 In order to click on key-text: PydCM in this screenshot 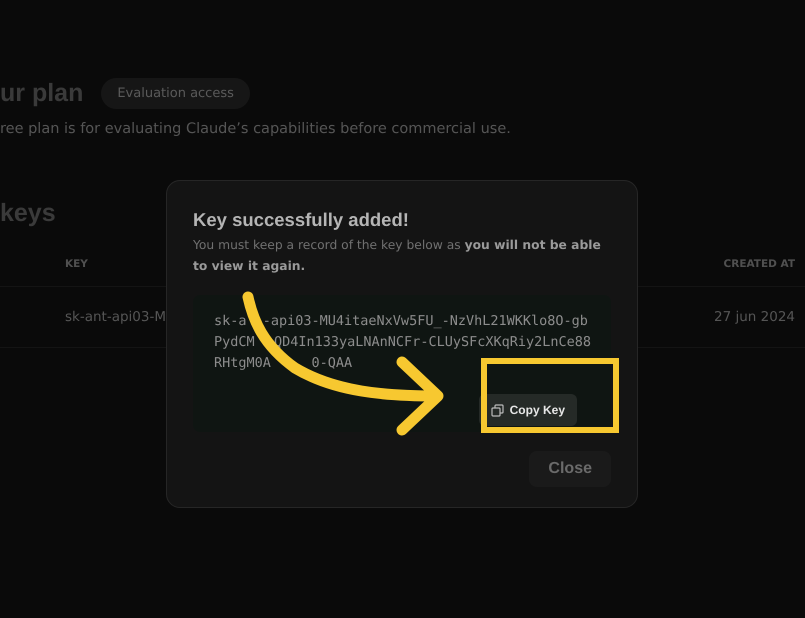, I will do `click(234, 342)`.